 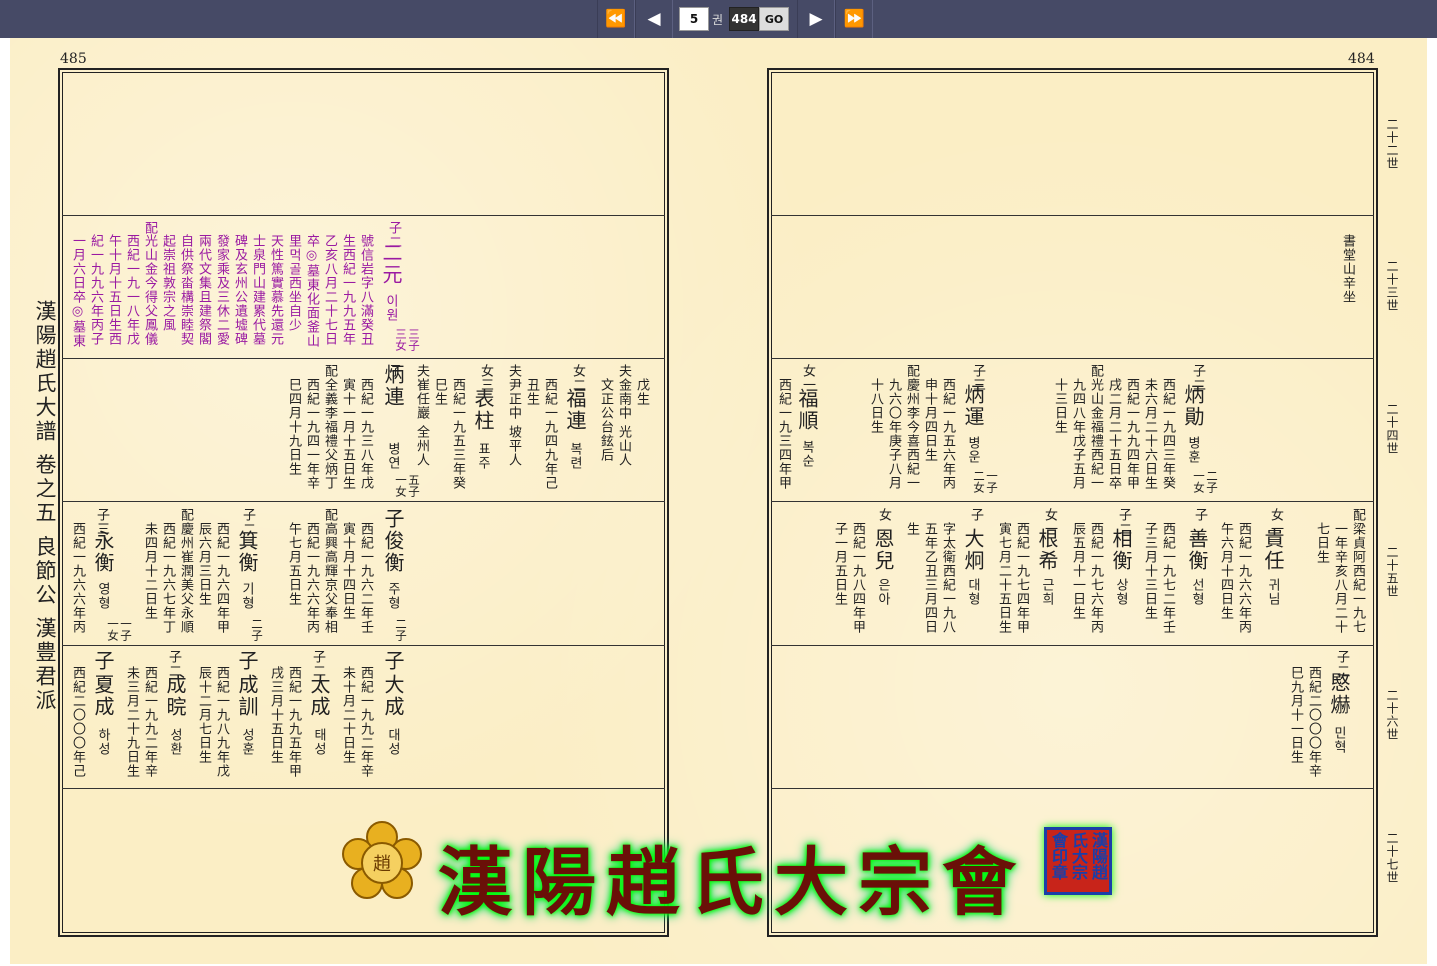 What do you see at coordinates (1361, 59) in the screenshot?
I see `page-number-right: 484` at bounding box center [1361, 59].